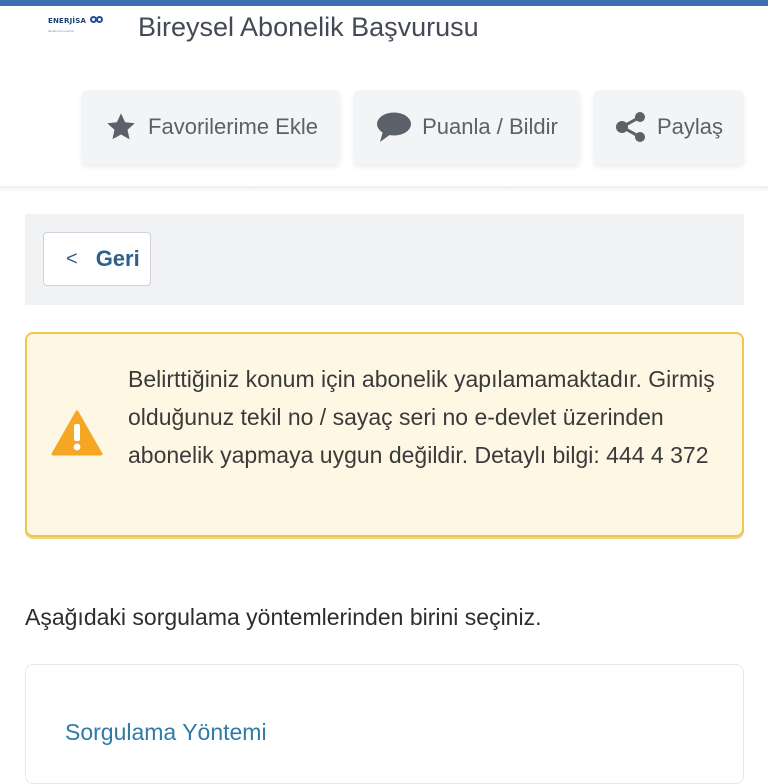 This screenshot has height=784, width=768. What do you see at coordinates (61, 31) in the screenshot?
I see `logo-tagline: hayatımızın enerjisi` at bounding box center [61, 31].